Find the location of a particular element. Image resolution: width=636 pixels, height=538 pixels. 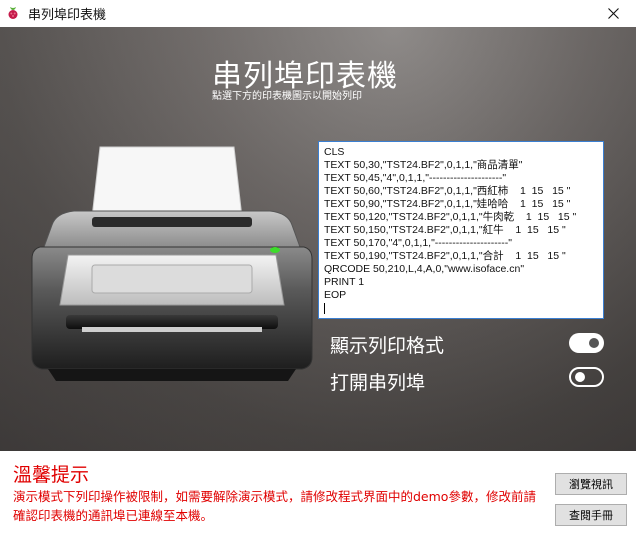

code-line: PRINT 1 is located at coordinates (344, 282).